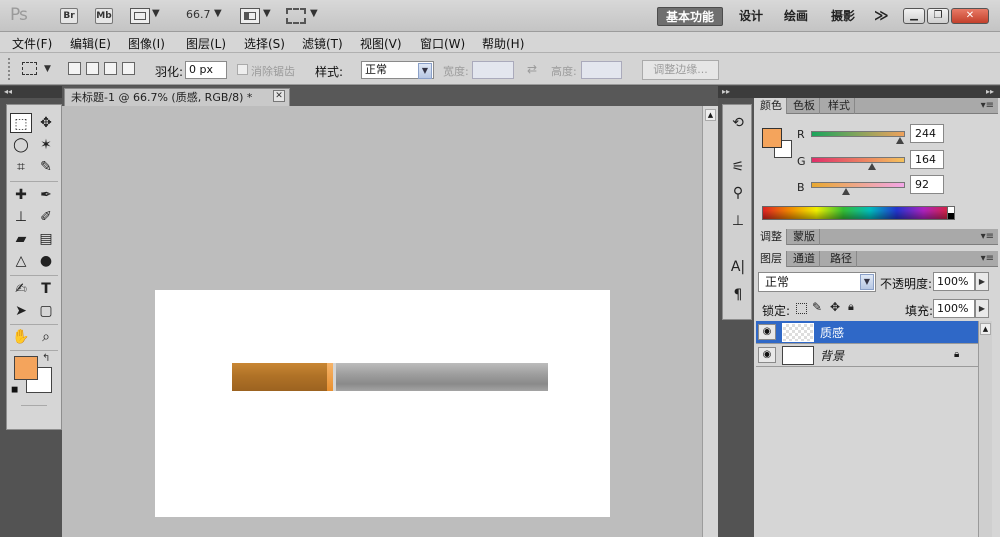  What do you see at coordinates (264, 43) in the screenshot?
I see `menu-select: 选择(S)` at bounding box center [264, 43].